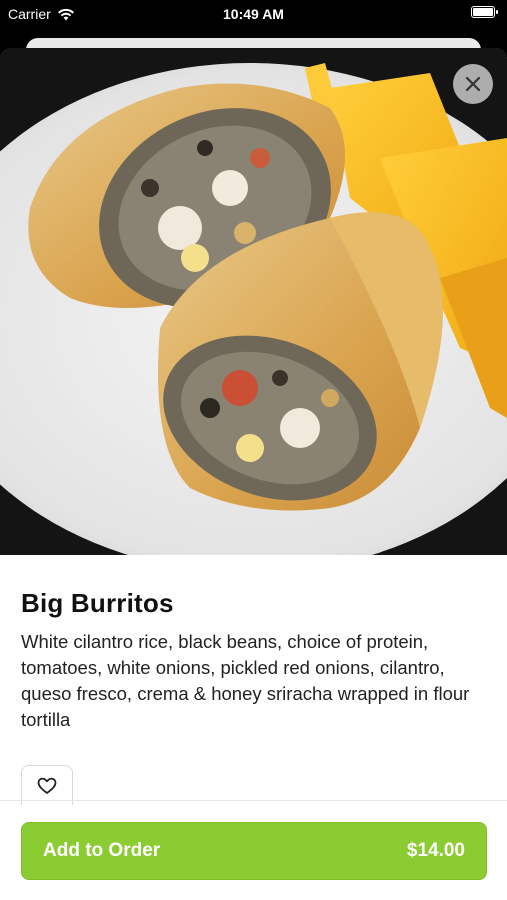 The image size is (507, 900). I want to click on close-button, so click(473, 84).